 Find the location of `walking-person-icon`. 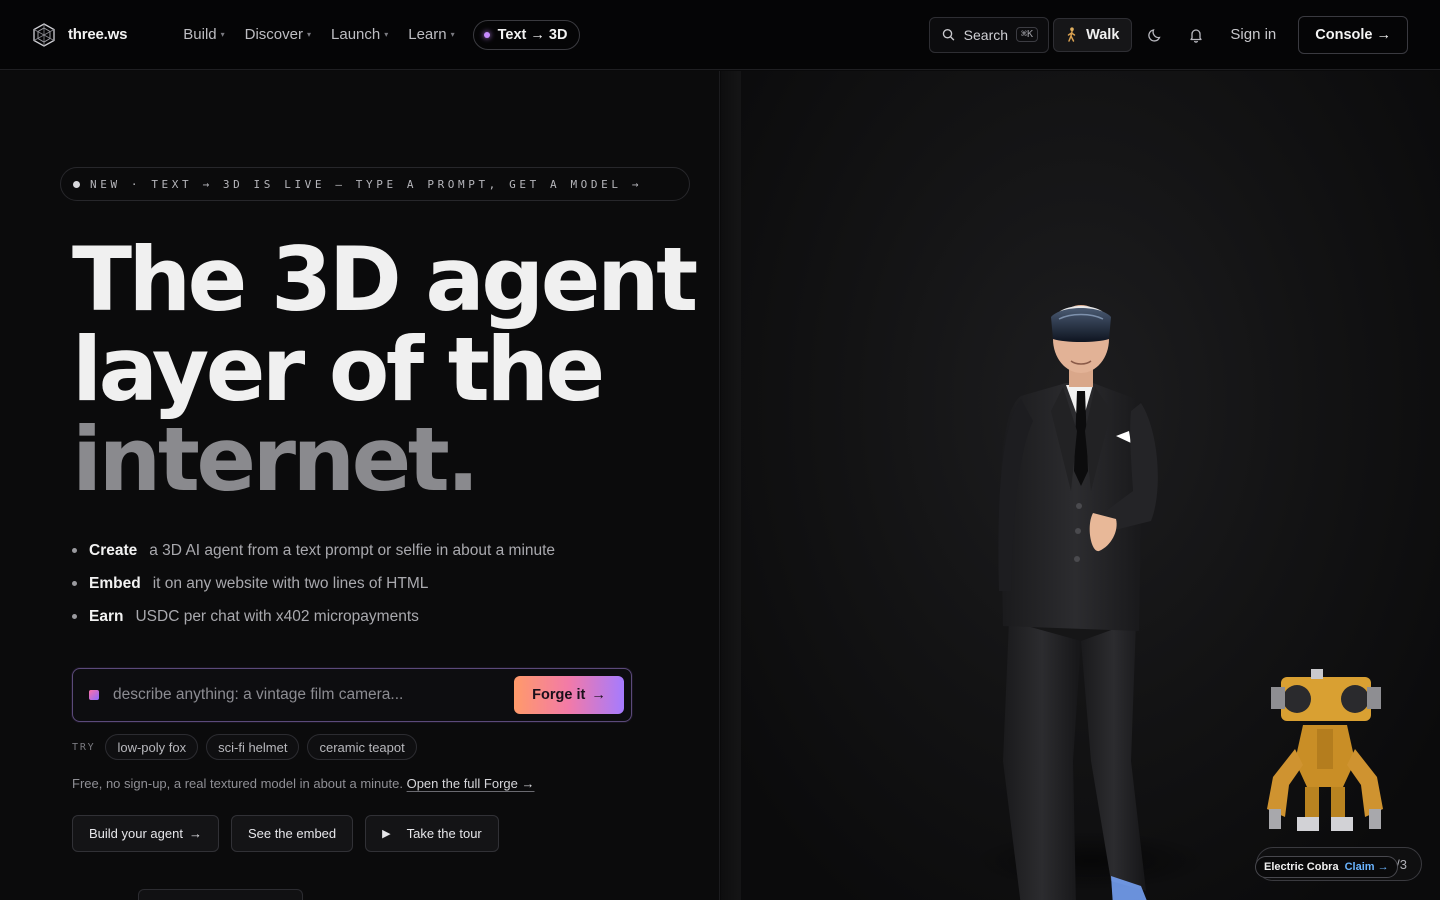

walking-person-icon is located at coordinates (1071, 34).